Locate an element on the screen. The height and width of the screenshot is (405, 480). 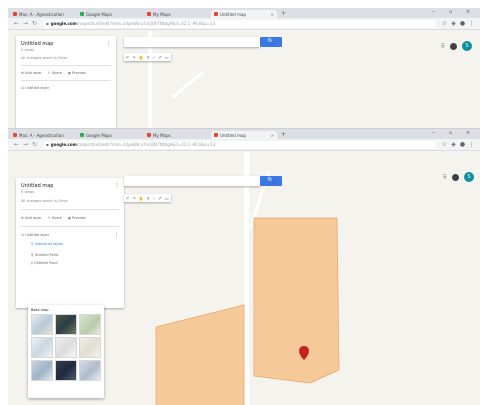
lock-icon: ▪ is located at coordinates (47, 23).